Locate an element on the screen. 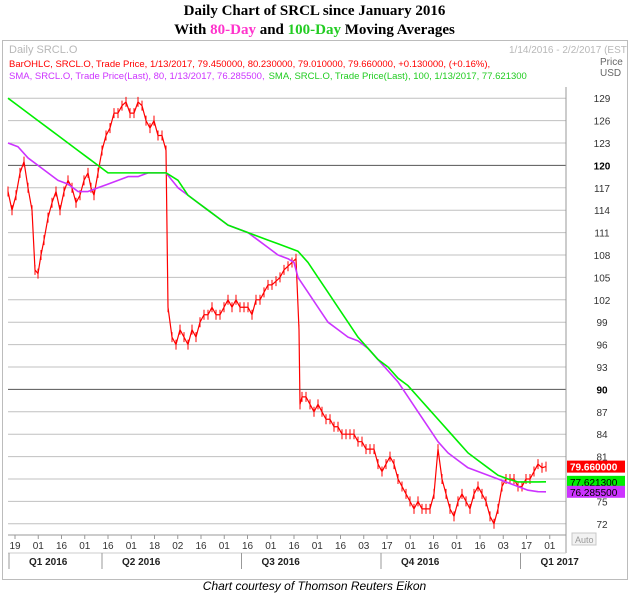 This screenshot has height=600, width=629. title-line-2: With 80-Day and 100-Day Moving Averages is located at coordinates (314, 30).